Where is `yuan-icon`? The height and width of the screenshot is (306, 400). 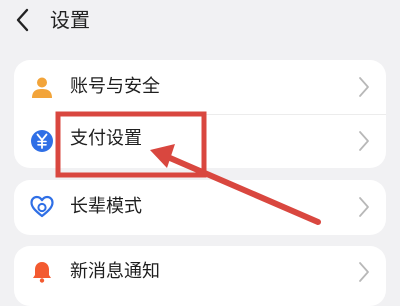
yuan-icon is located at coordinates (42, 141).